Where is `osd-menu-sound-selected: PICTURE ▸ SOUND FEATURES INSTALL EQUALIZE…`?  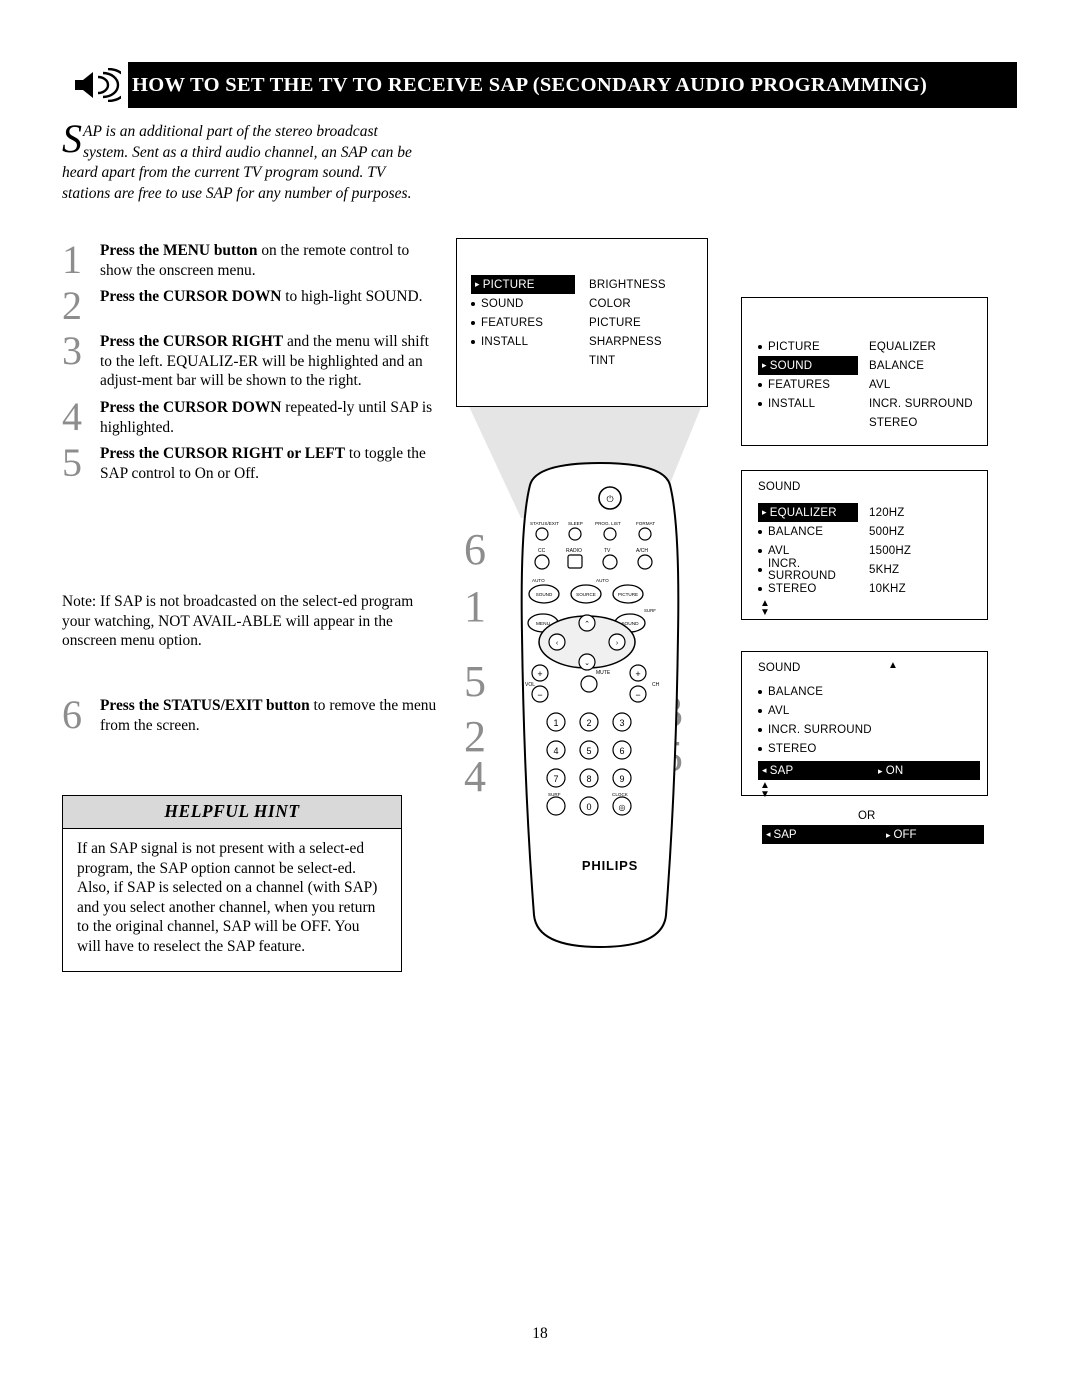
osd-menu-sound-selected: PICTURE ▸ SOUND FEATURES INSTALL EQUALIZE… is located at coordinates (864, 371).